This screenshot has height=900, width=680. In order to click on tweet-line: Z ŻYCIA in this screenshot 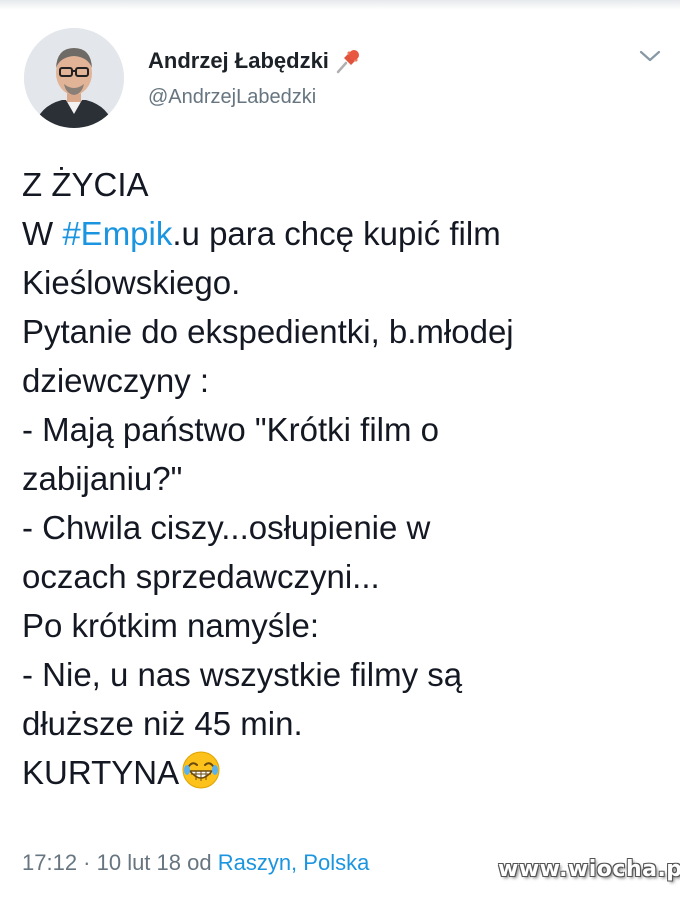, I will do `click(85, 184)`.